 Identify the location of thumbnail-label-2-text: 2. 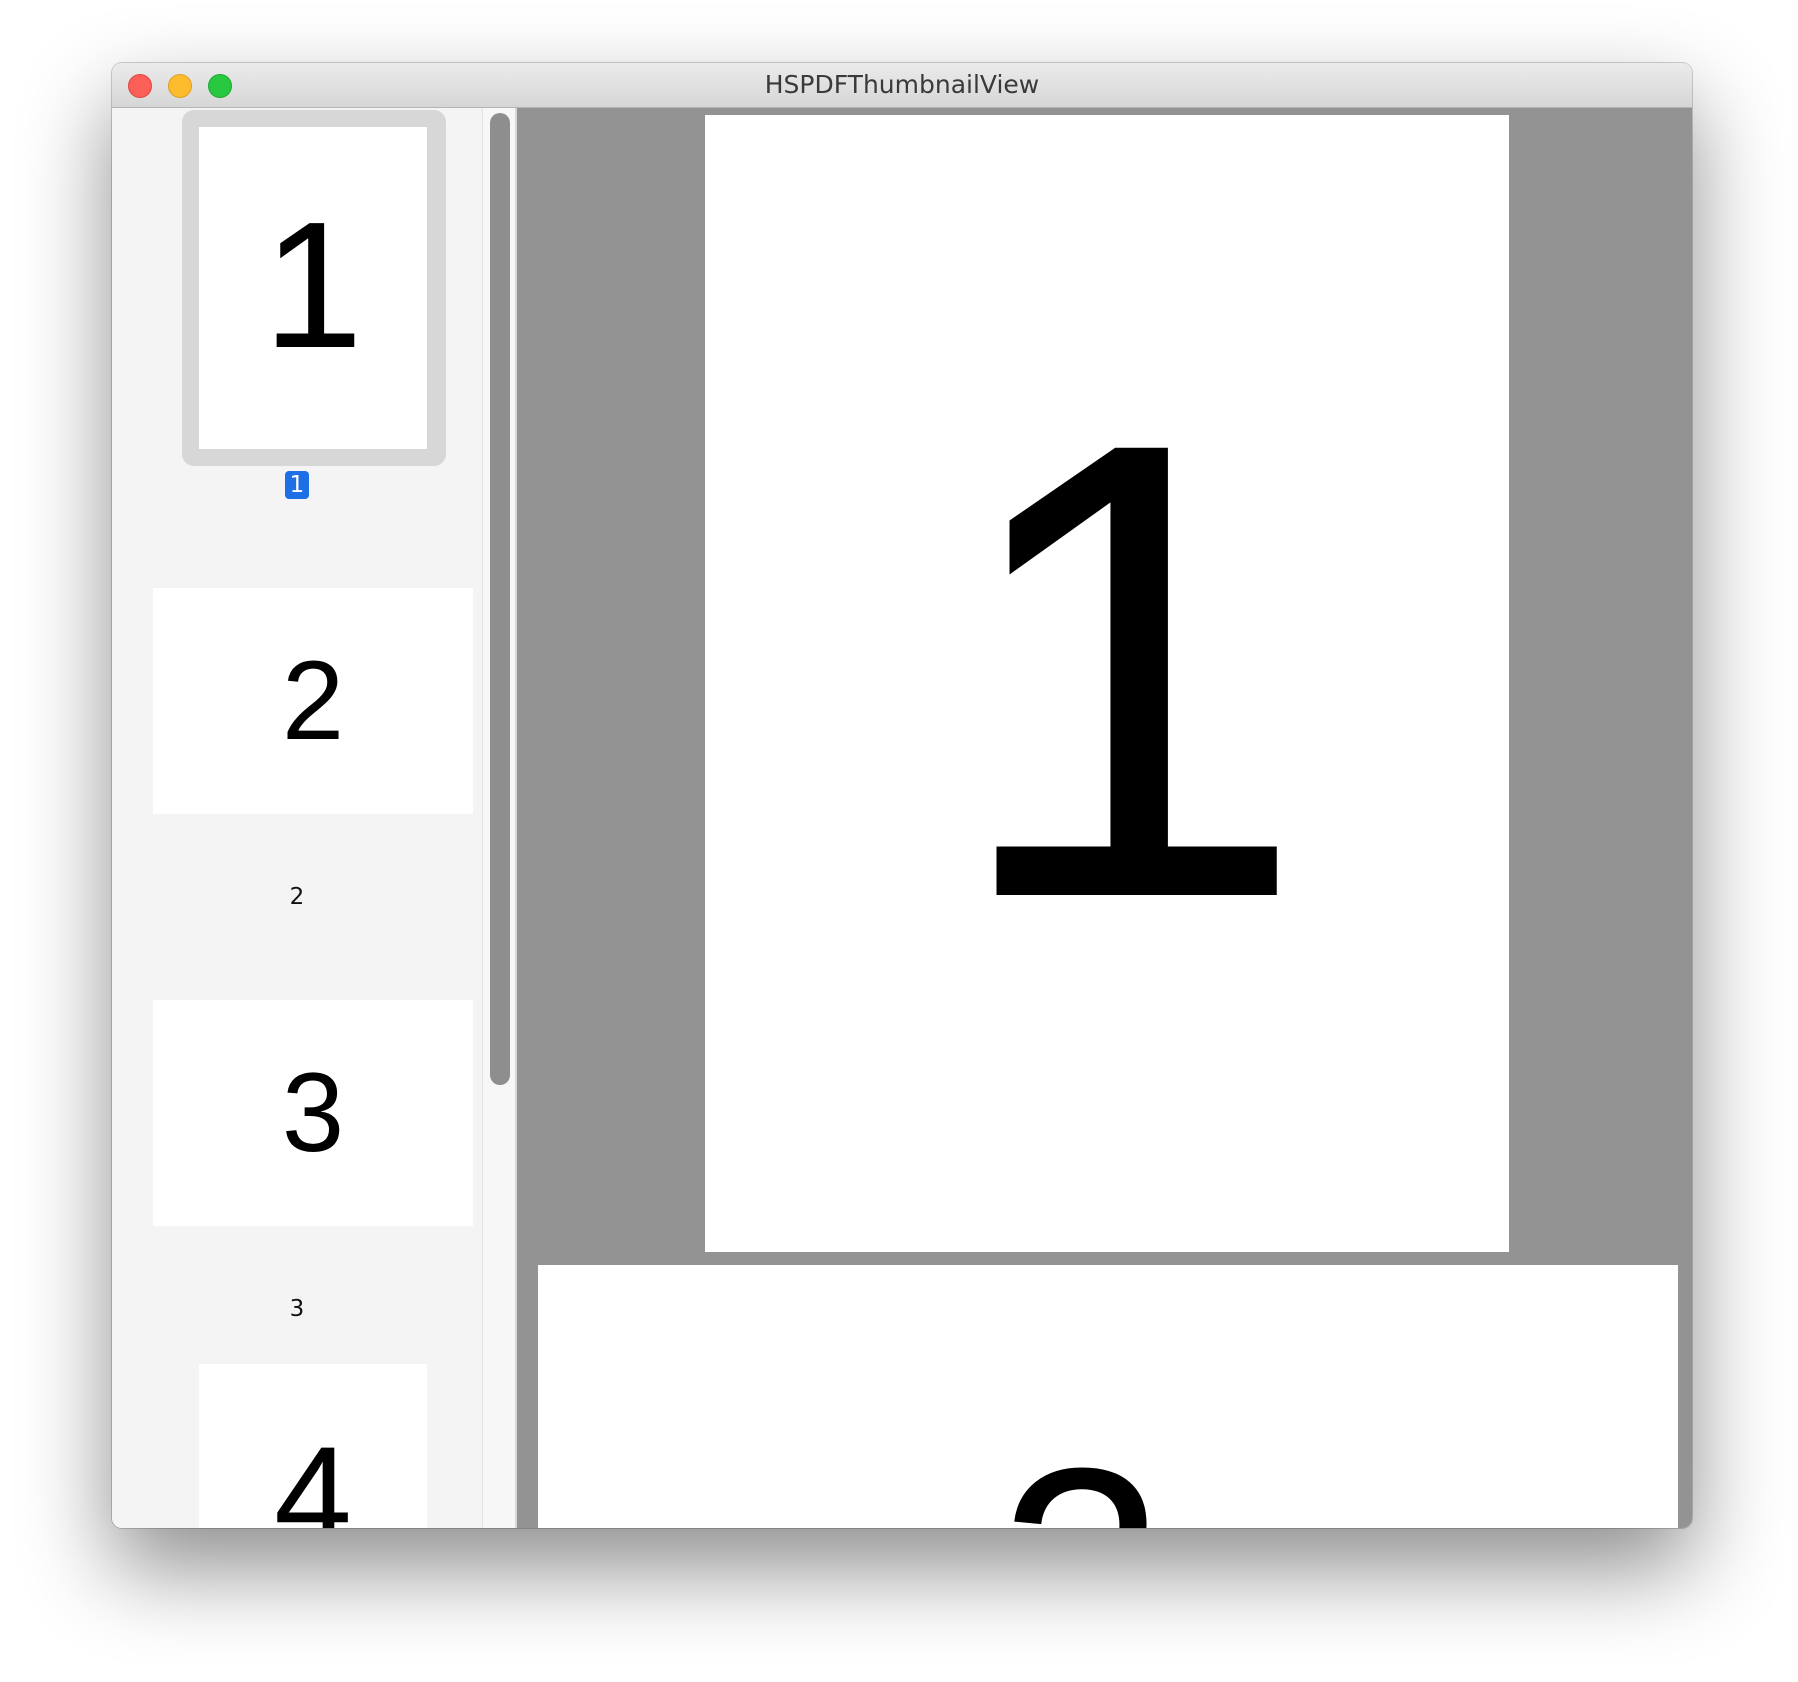
(297, 897).